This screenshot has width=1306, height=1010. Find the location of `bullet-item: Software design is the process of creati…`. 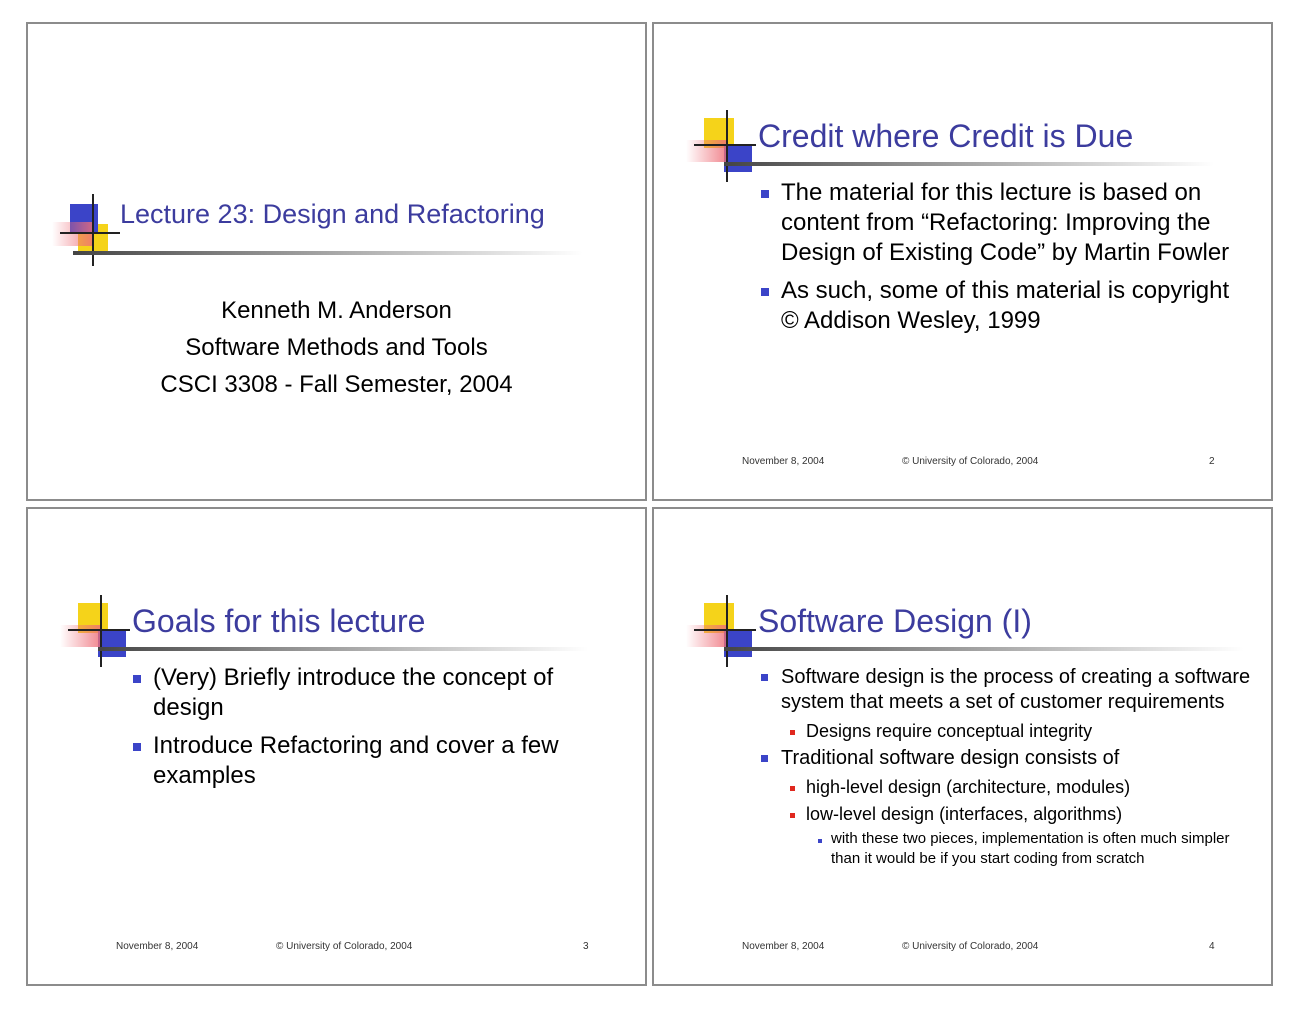

bullet-item: Software design is the process of creati… is located at coordinates (1006, 690).